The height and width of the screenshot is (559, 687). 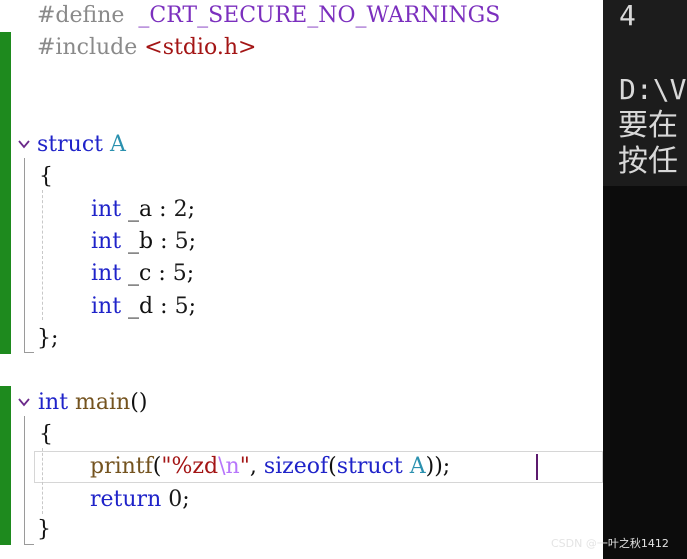 I want to click on bitfield-width: 2, so click(x=180, y=209).